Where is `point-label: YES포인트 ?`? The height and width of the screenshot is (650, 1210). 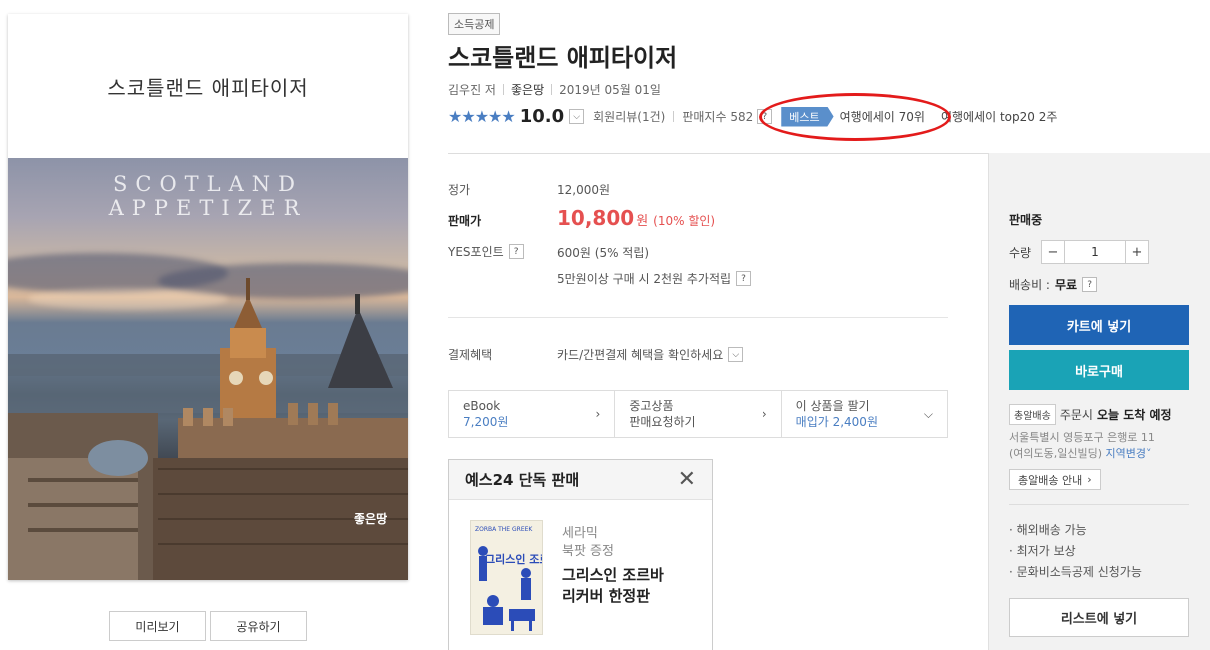 point-label: YES포인트 ? is located at coordinates (486, 251).